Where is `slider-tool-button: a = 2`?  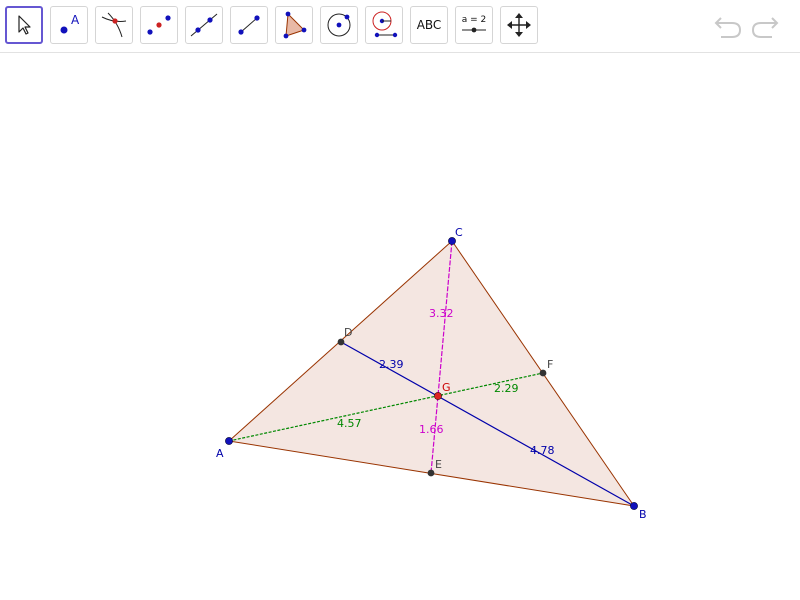 slider-tool-button: a = 2 is located at coordinates (474, 25).